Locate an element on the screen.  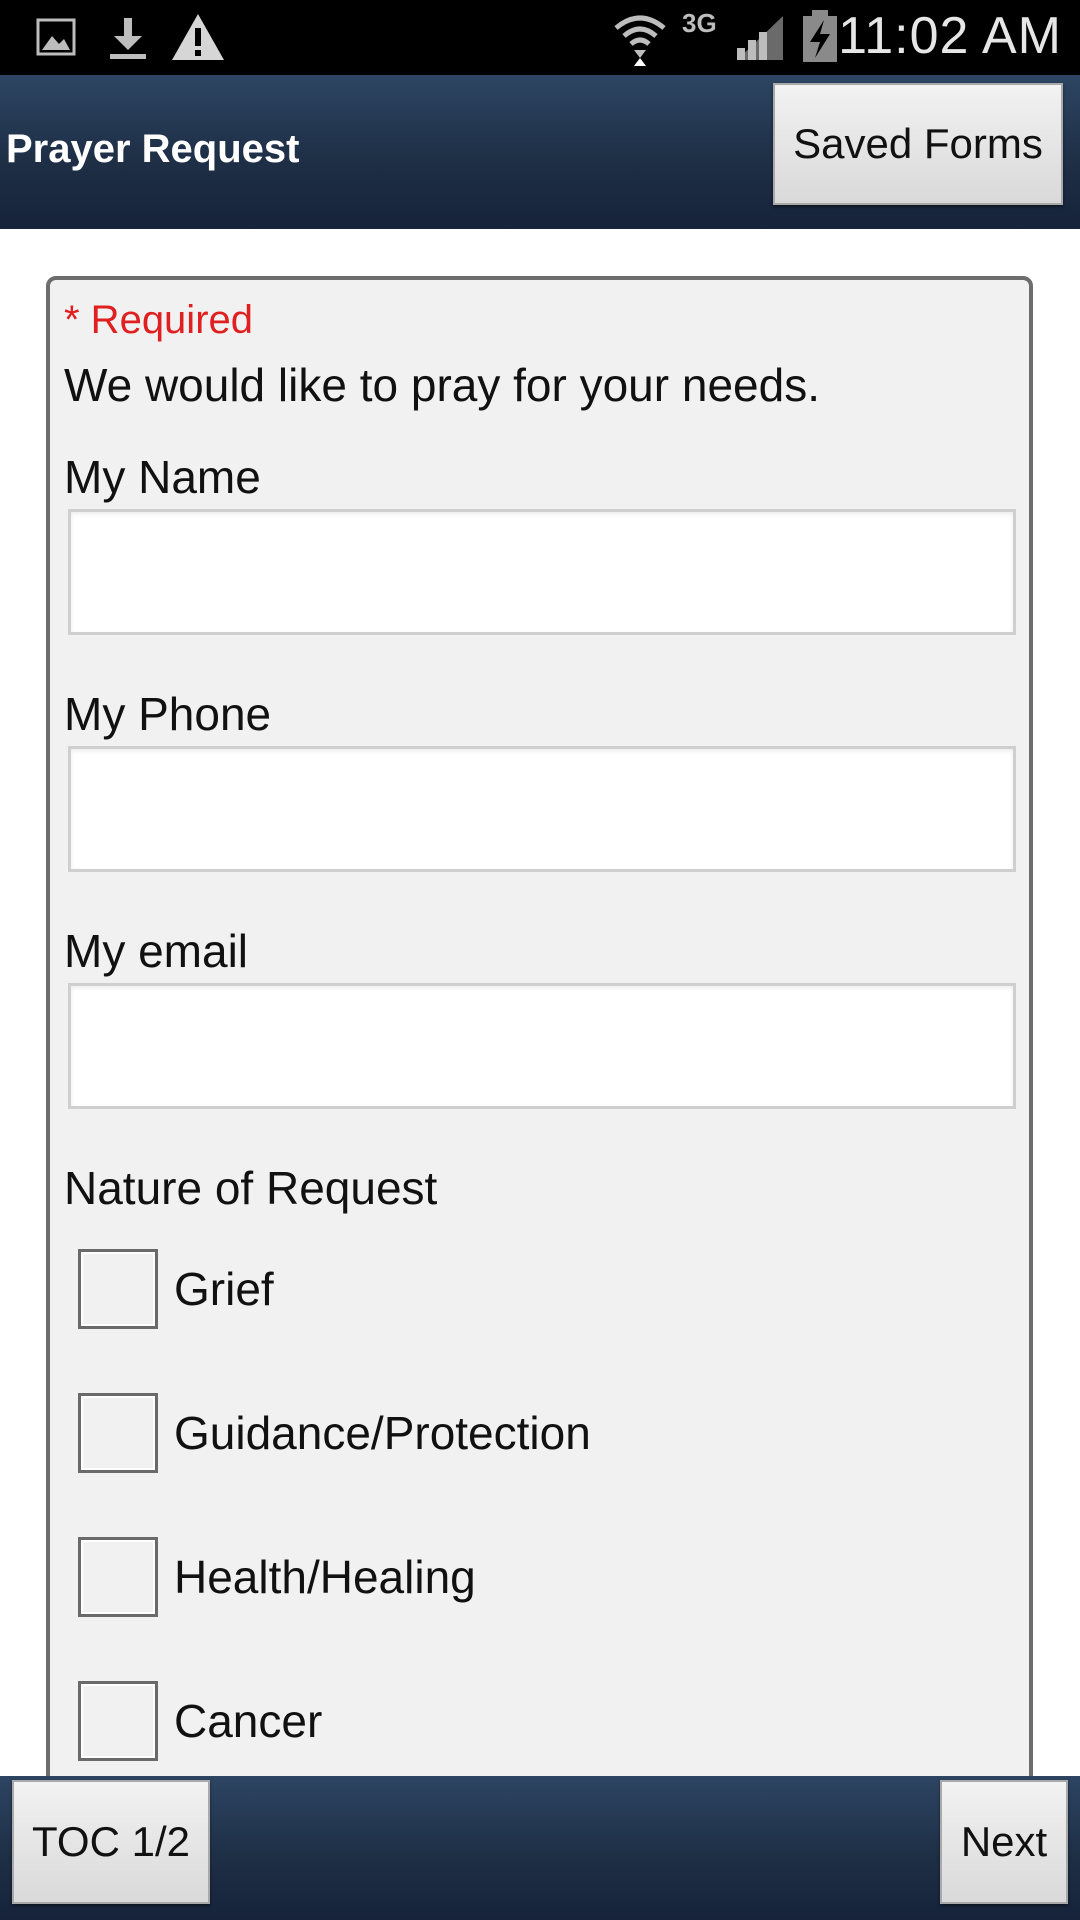
bottom-bar: TOC 1/2 Next is located at coordinates (540, 1848).